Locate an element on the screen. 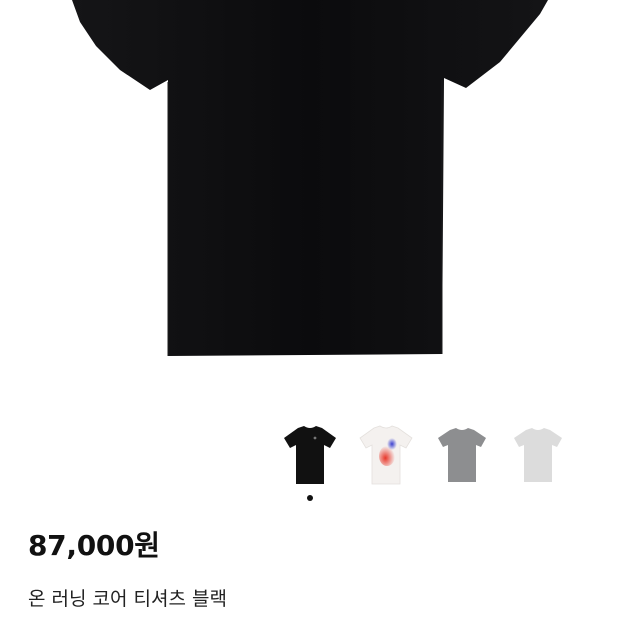 Image resolution: width=620 pixels, height=620 pixels. color-thumbnails is located at coordinates (425, 458).